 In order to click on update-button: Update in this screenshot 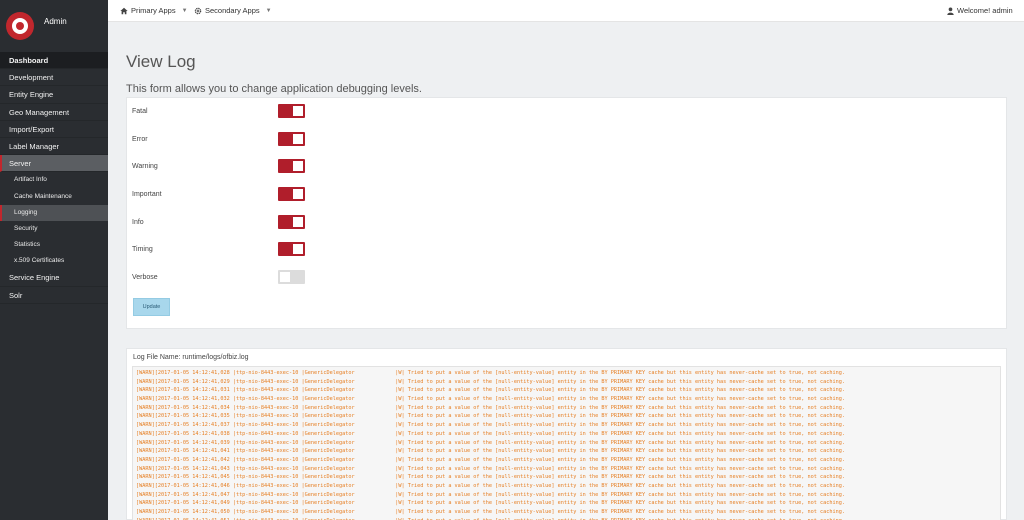, I will do `click(151, 307)`.